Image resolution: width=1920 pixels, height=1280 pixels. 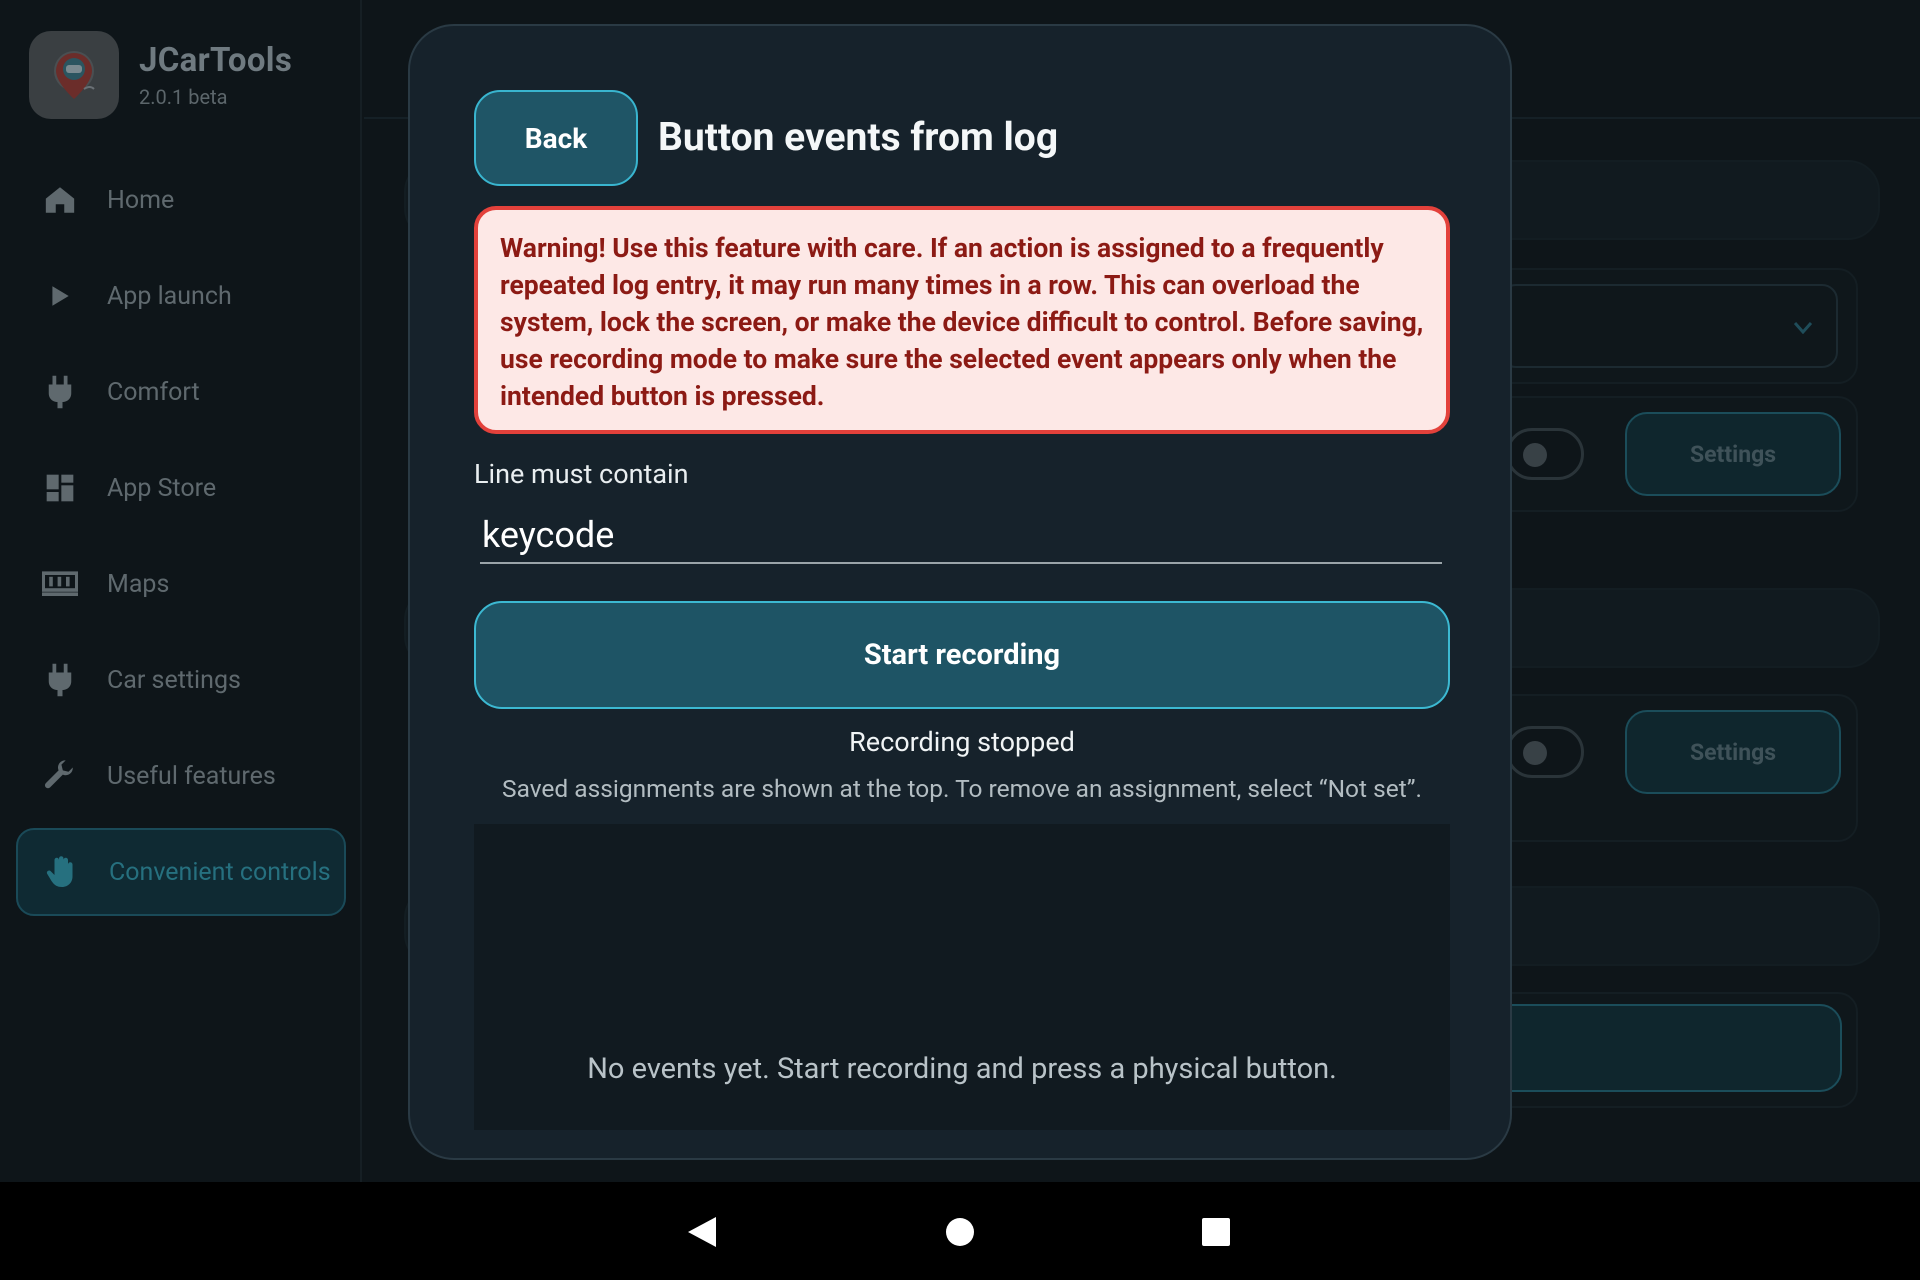 What do you see at coordinates (556, 138) in the screenshot?
I see `back-button: Back` at bounding box center [556, 138].